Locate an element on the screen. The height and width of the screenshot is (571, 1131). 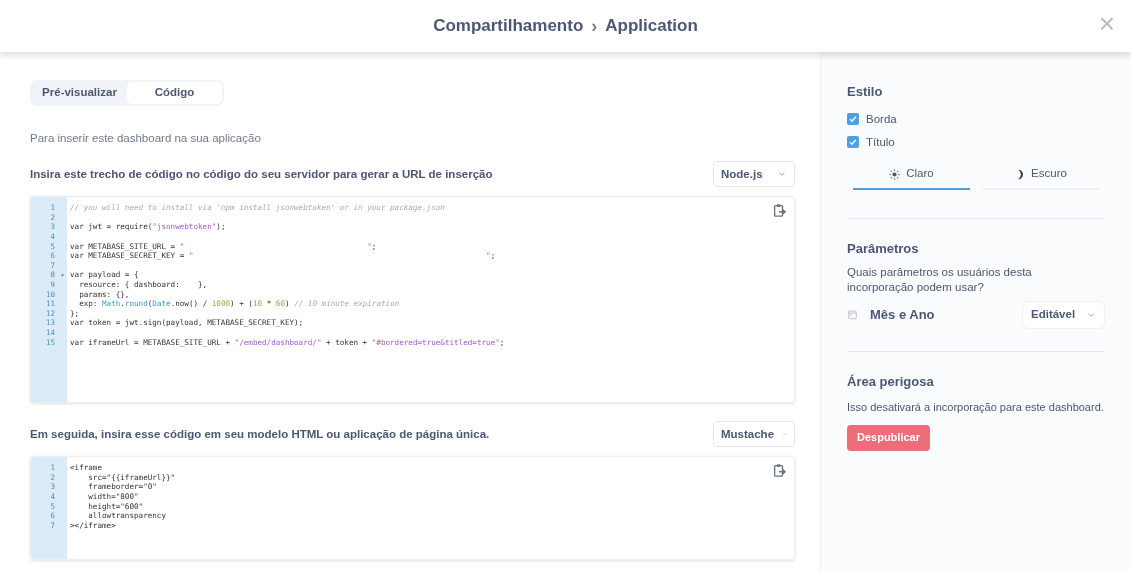
tab: Código is located at coordinates (174, 93).